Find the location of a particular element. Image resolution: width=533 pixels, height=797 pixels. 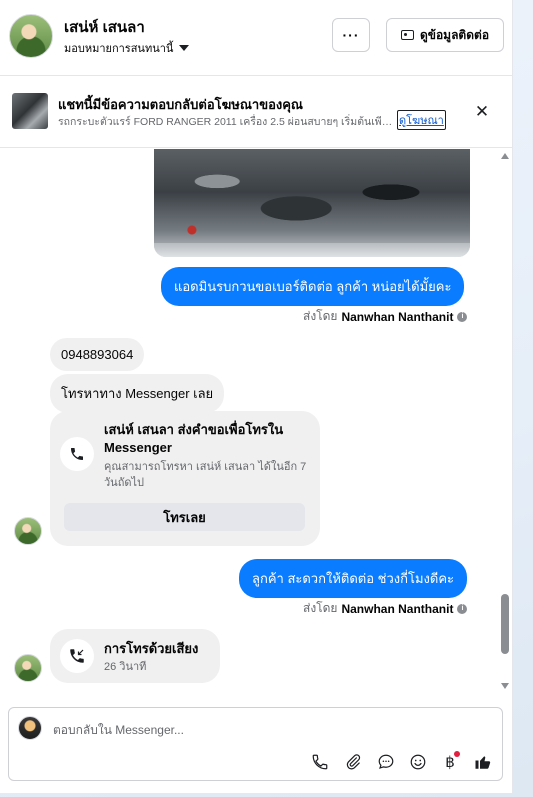

voice-call-title: การโทรด้วยเสียง is located at coordinates (151, 648).